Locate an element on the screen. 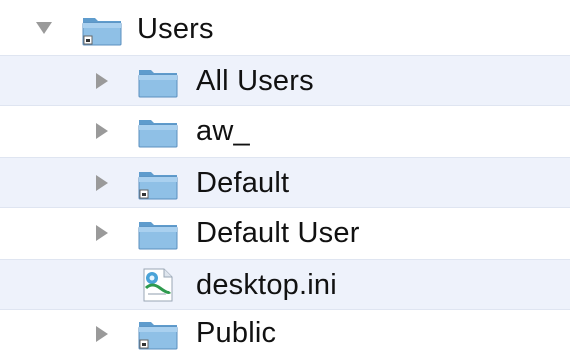 This screenshot has width=570, height=356. tree-label: aw_ is located at coordinates (223, 131).